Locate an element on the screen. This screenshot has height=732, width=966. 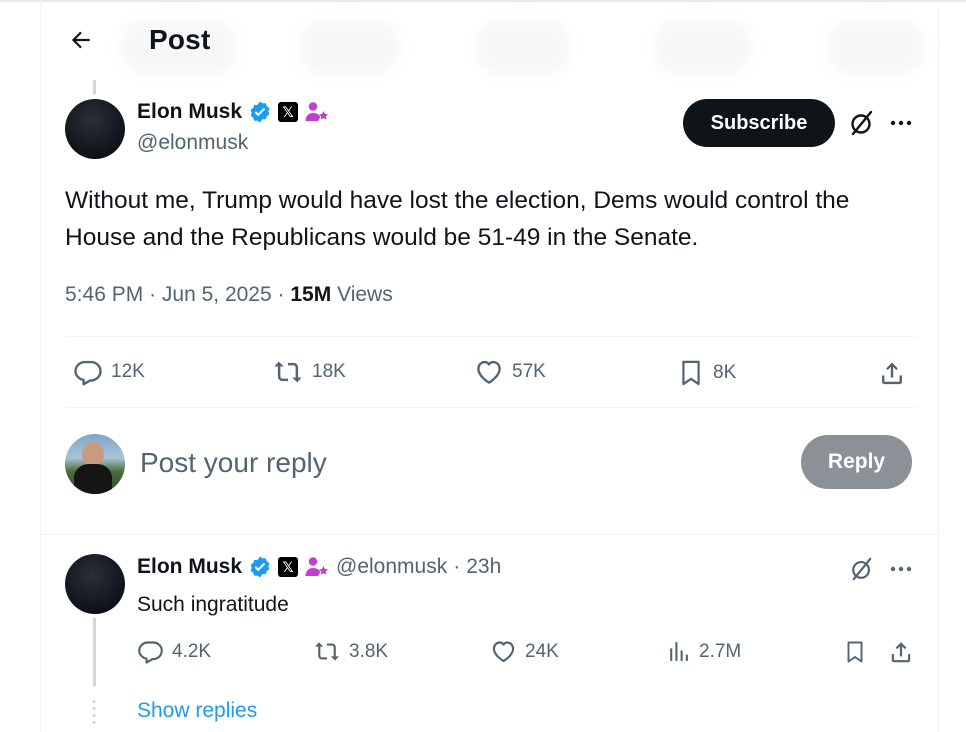
reply-author-row: Elon Musk 𝕏 @elonmusk · 23h is located at coordinates (319, 567).